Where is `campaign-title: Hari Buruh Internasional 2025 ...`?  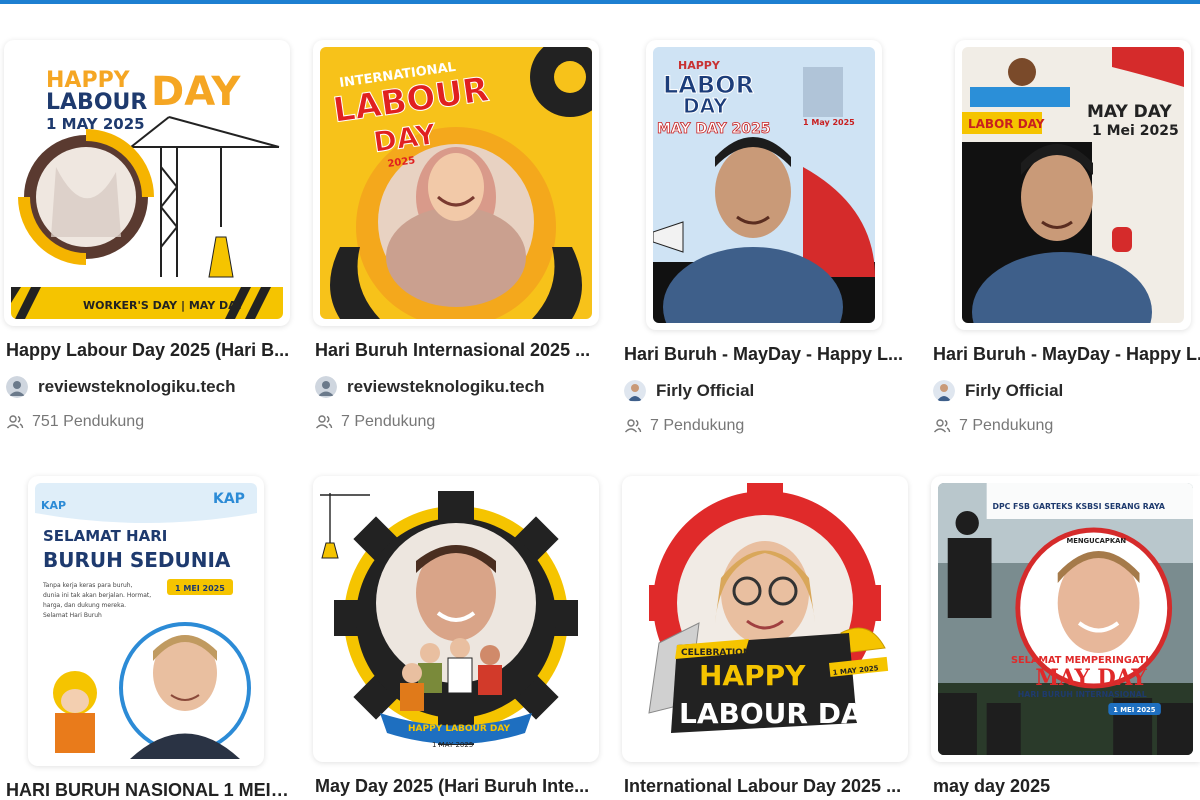 campaign-title: Hari Buruh Internasional 2025 ... is located at coordinates (458, 350).